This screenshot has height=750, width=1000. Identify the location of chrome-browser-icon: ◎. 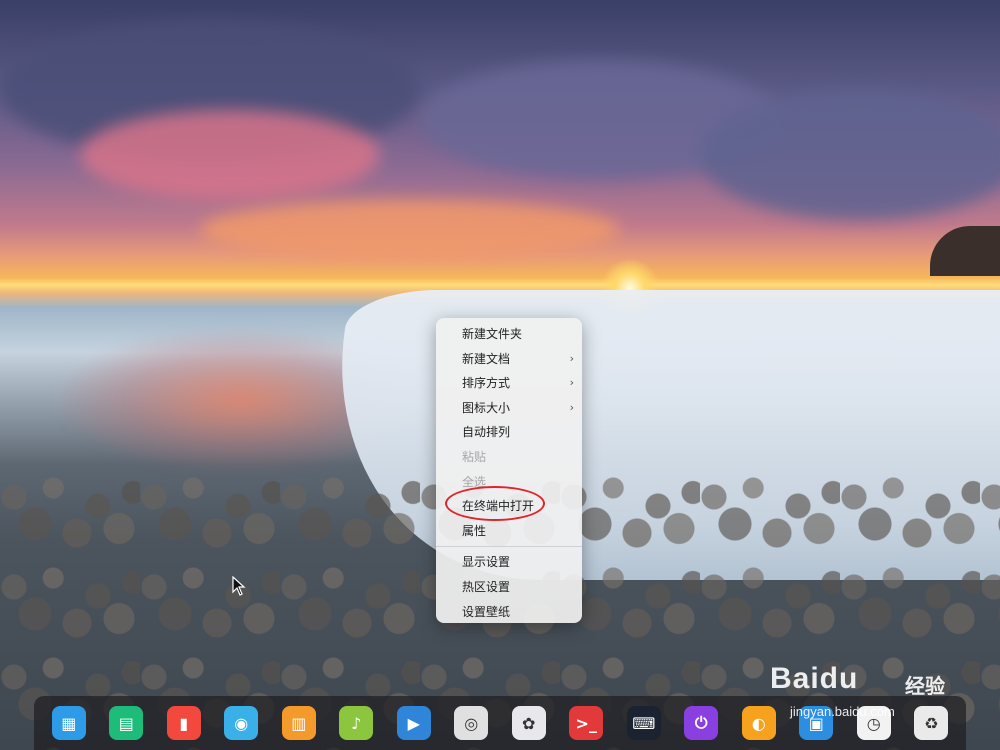
(471, 723).